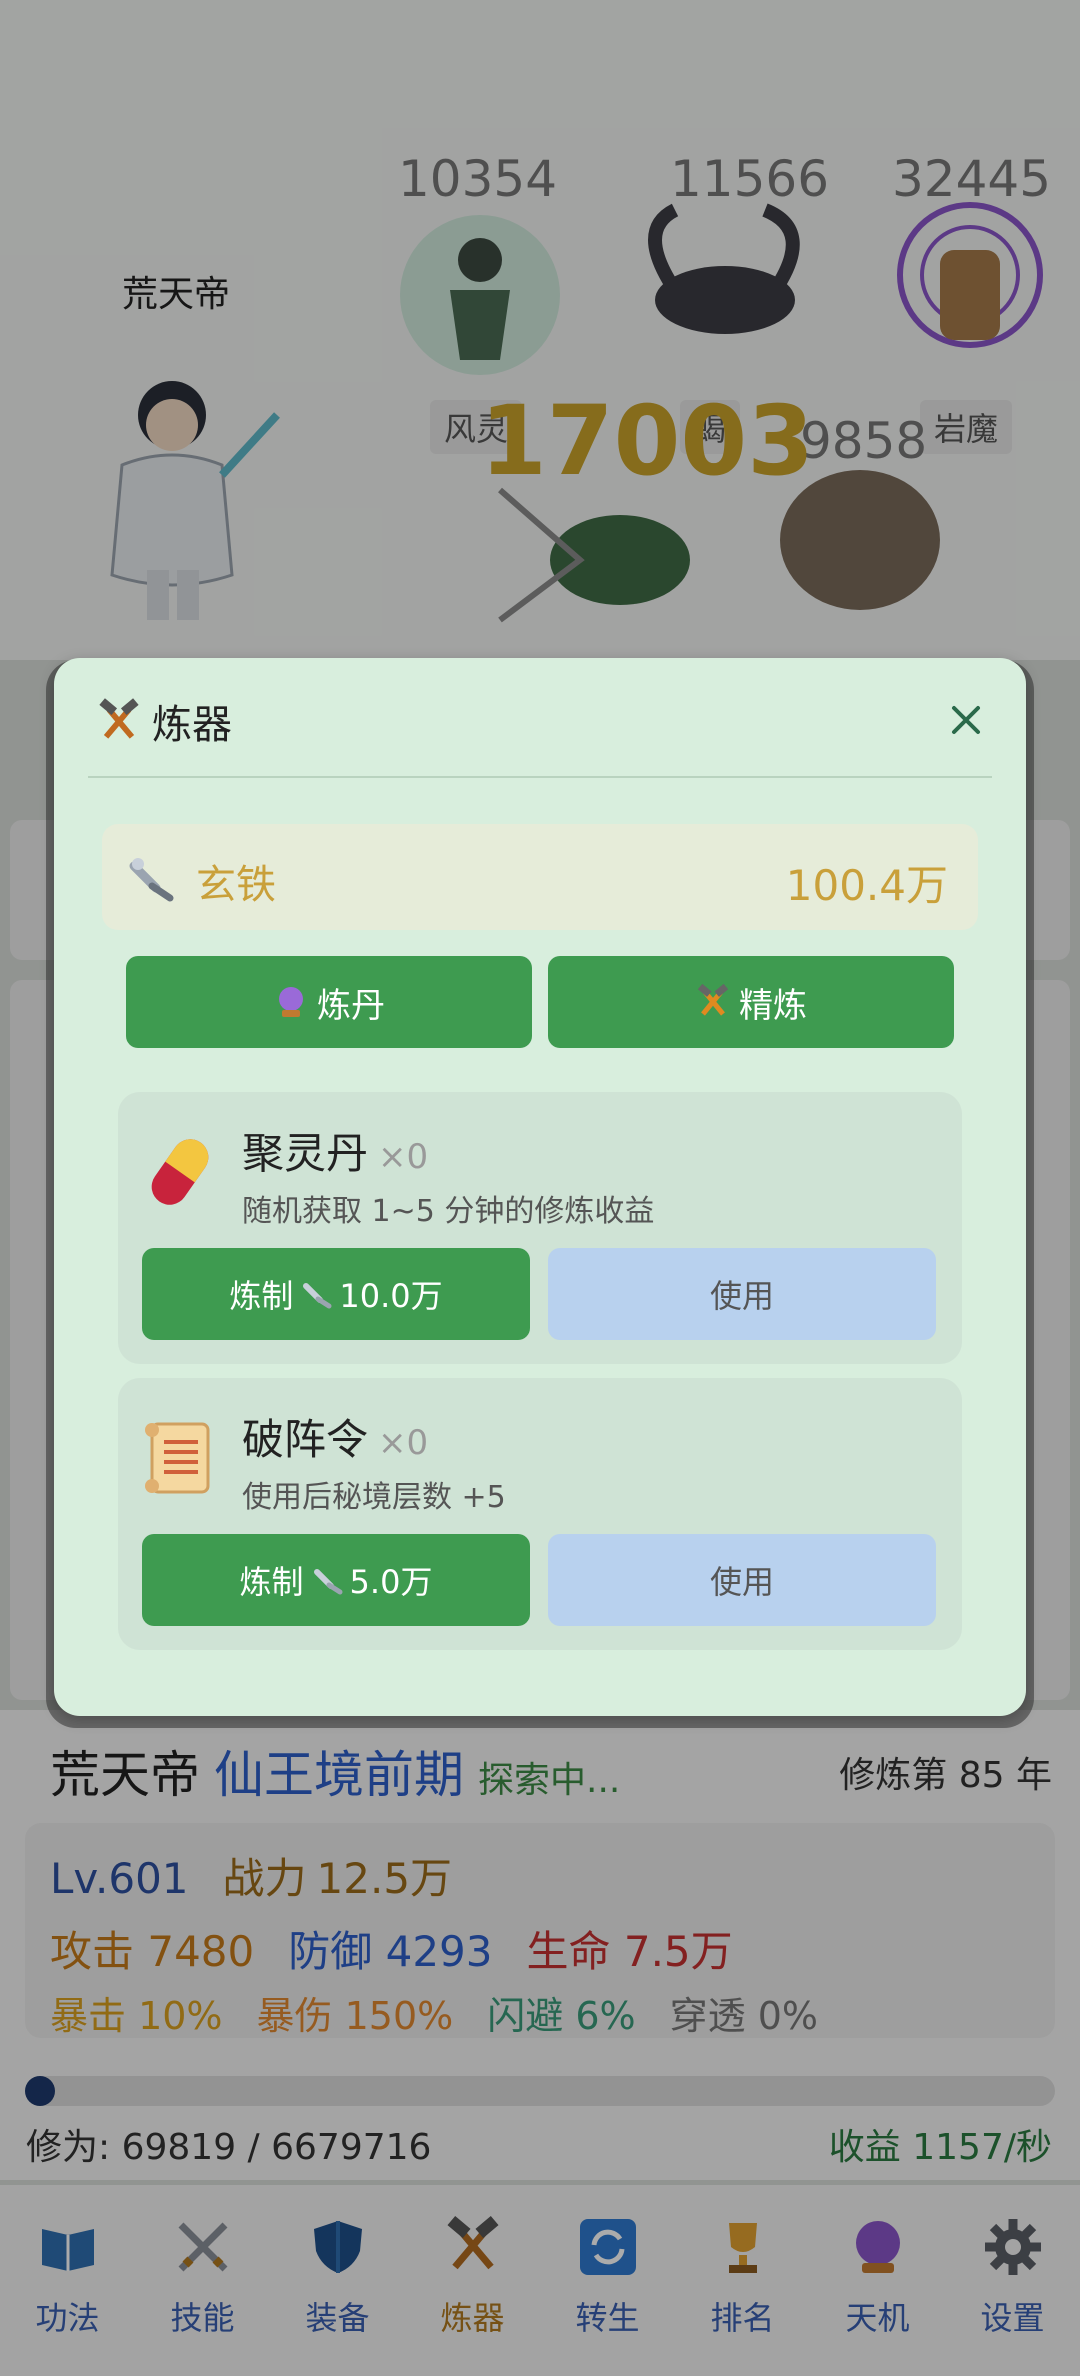 This screenshot has width=1080, height=2376. What do you see at coordinates (374, 1497) in the screenshot?
I see `item-desc: 使用后秘境层数 +5` at bounding box center [374, 1497].